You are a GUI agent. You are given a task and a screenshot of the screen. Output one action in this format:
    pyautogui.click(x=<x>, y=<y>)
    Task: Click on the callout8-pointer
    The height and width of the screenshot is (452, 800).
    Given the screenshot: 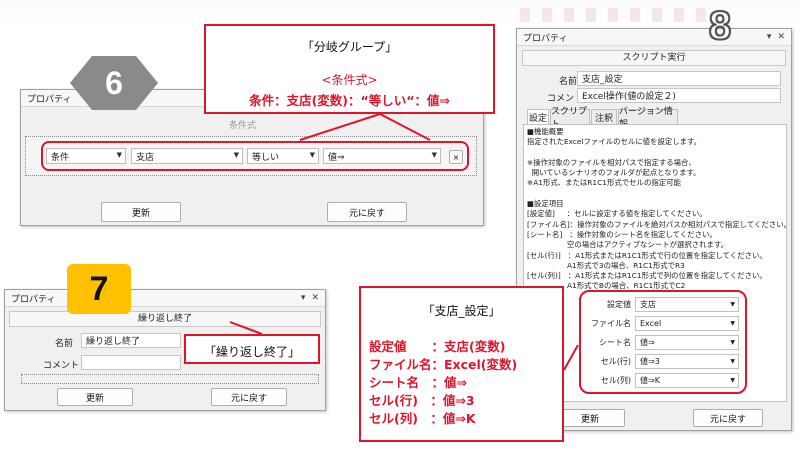 What is the action you would take?
    pyautogui.click(x=571, y=357)
    